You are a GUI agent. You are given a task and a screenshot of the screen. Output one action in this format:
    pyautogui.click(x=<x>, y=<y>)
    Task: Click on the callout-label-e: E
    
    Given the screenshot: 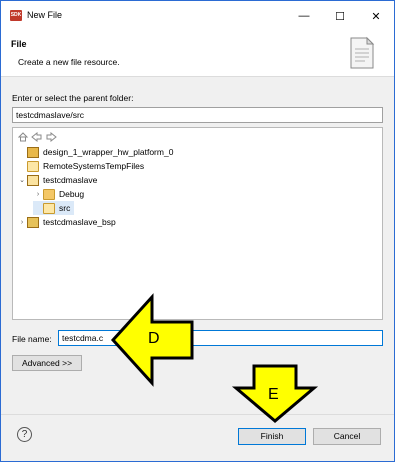 What is the action you would take?
    pyautogui.click(x=273, y=394)
    